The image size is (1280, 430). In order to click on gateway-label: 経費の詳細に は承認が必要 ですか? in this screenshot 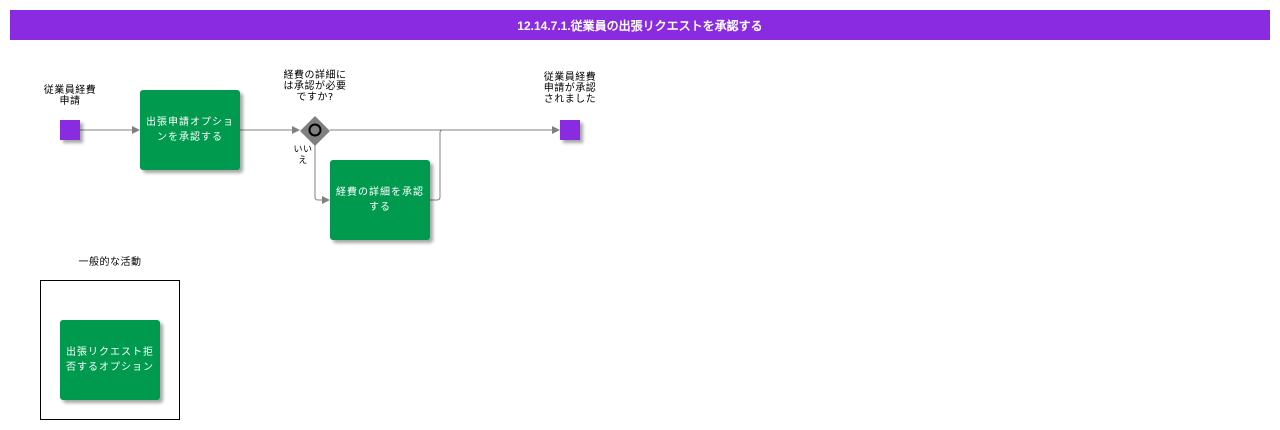, I will do `click(315, 86)`.